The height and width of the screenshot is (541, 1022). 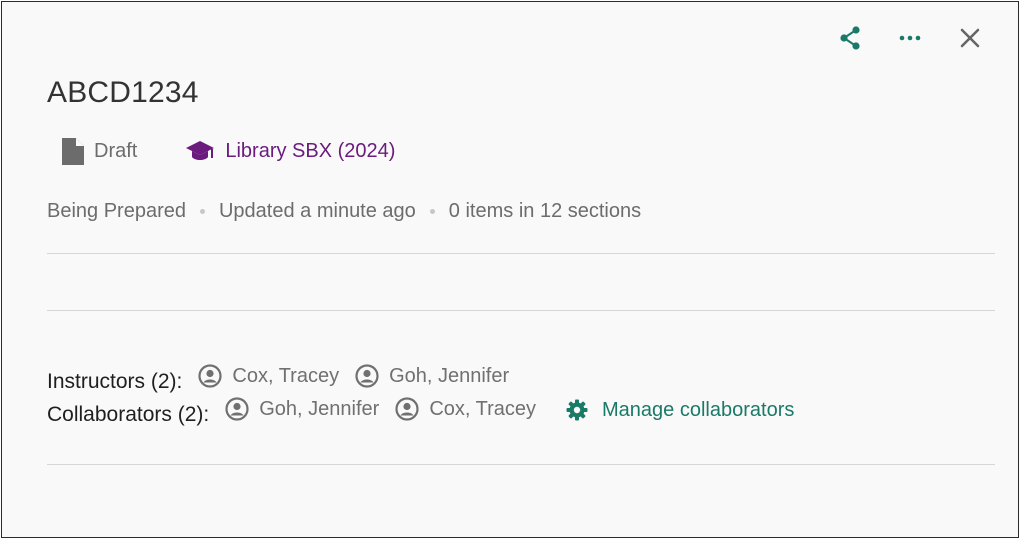 I want to click on item-count: 0 items in 12 sections, so click(x=545, y=211).